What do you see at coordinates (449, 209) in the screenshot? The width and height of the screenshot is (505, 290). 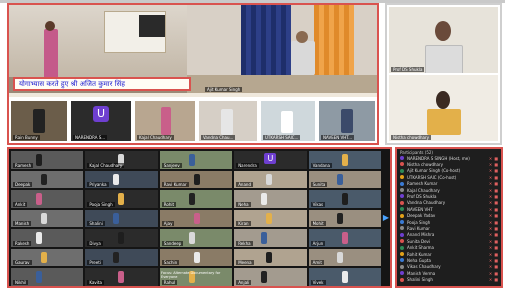 I see `participant-row: NAVEEN VHT ✕ ■` at bounding box center [449, 209].